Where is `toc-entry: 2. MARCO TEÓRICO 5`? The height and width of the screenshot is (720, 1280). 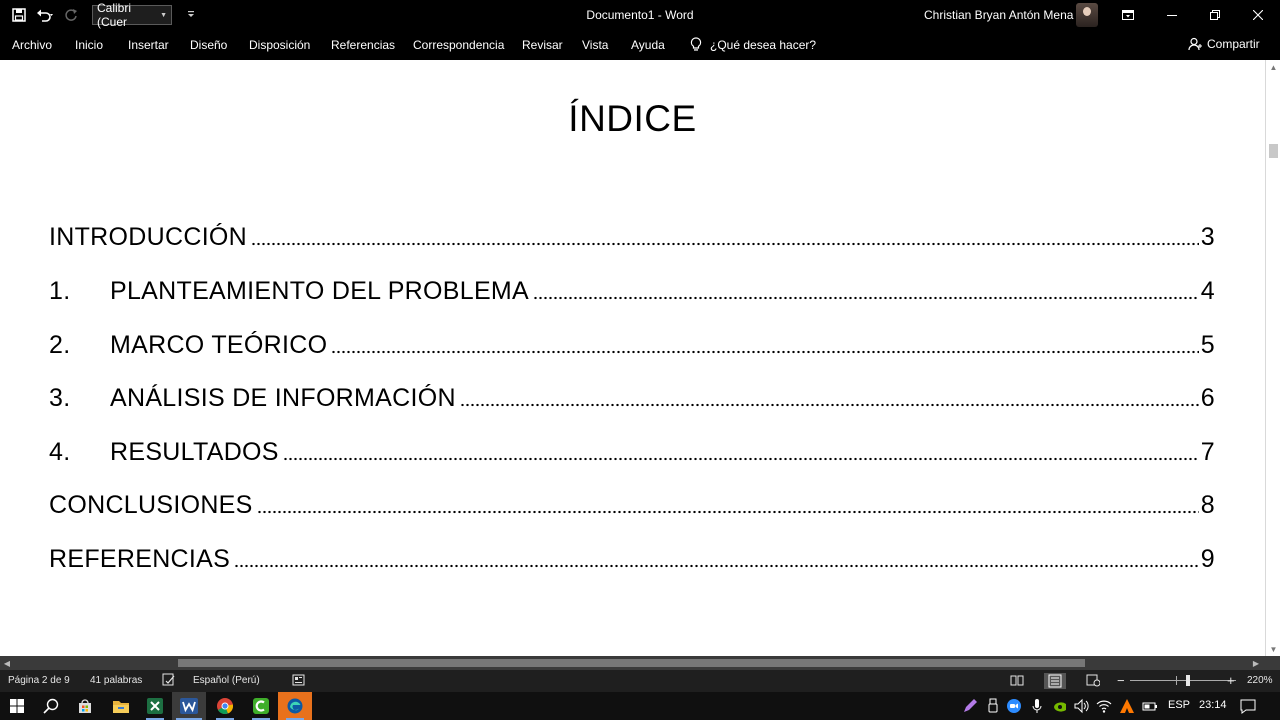 toc-entry: 2. MARCO TEÓRICO 5 is located at coordinates (632, 343).